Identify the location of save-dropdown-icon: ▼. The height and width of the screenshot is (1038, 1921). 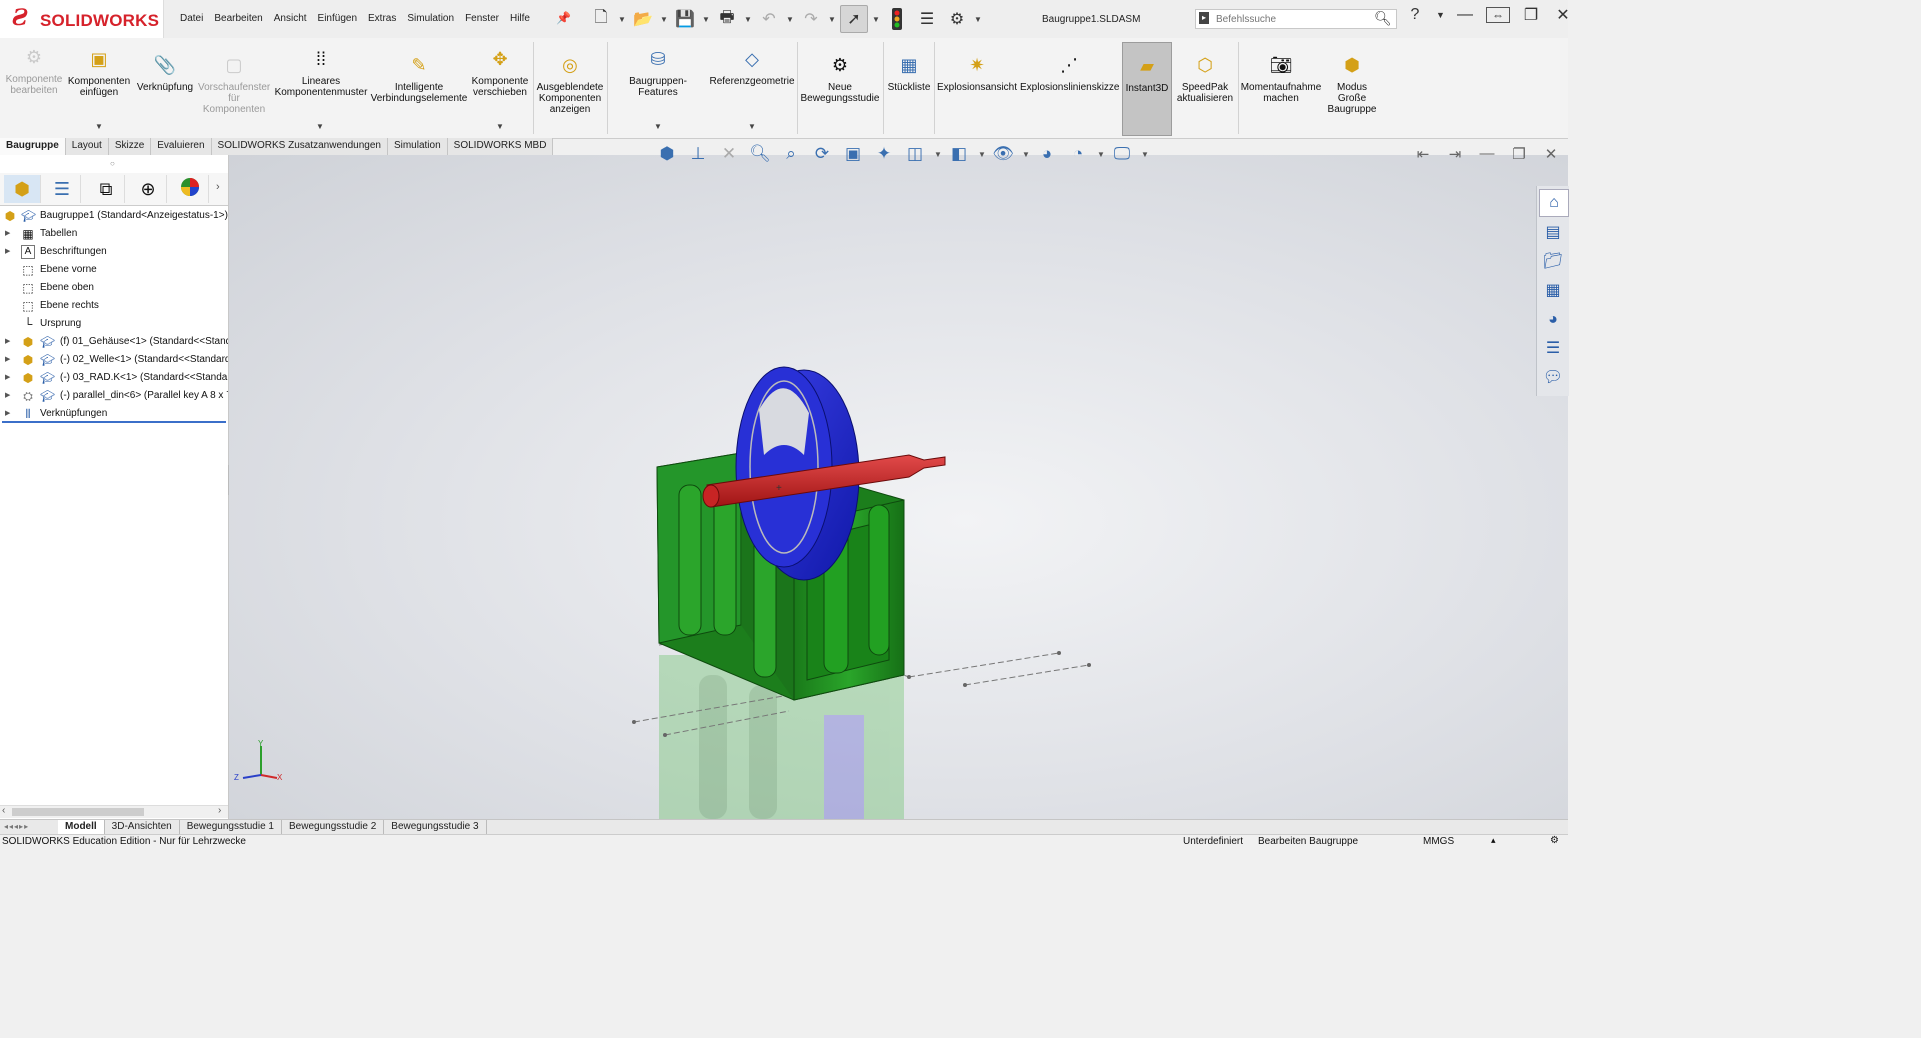
(706, 19).